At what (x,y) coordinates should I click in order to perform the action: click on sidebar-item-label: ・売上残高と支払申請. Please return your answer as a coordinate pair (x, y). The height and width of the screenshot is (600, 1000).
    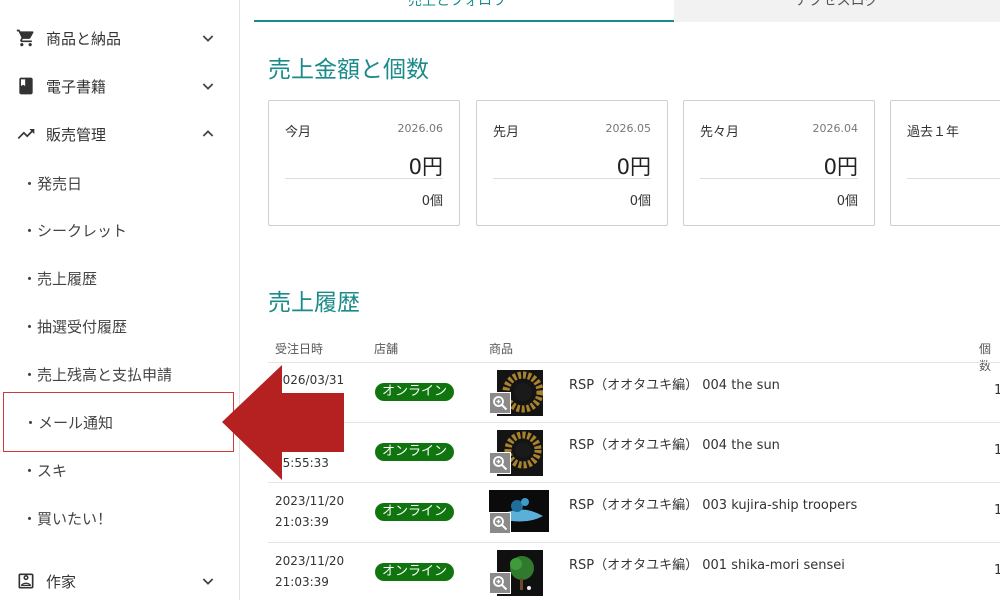
    Looking at the image, I should click on (97, 374).